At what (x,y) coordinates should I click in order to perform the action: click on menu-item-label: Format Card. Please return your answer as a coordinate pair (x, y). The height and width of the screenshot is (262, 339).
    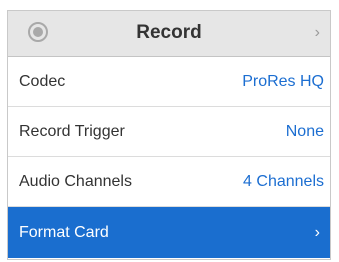
    Looking at the image, I should click on (64, 232).